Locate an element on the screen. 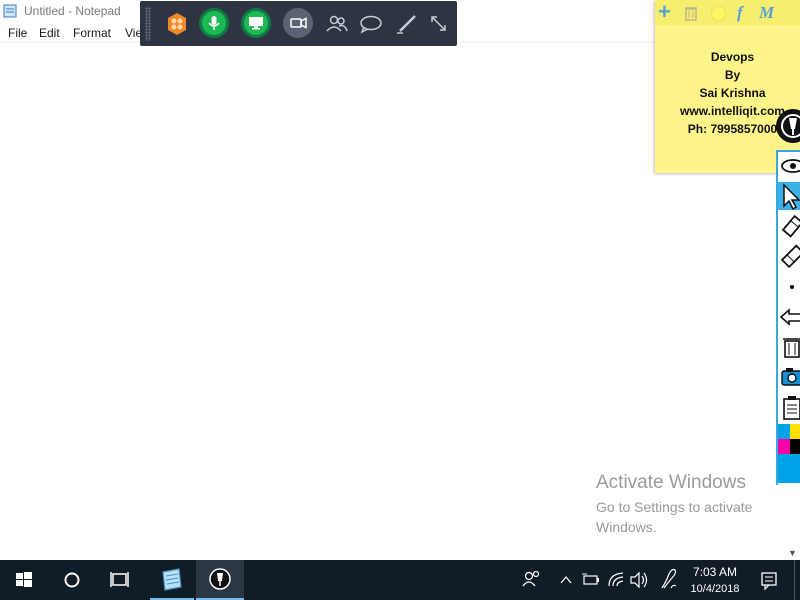 The width and height of the screenshot is (800, 600). notification-icon is located at coordinates (769, 581).